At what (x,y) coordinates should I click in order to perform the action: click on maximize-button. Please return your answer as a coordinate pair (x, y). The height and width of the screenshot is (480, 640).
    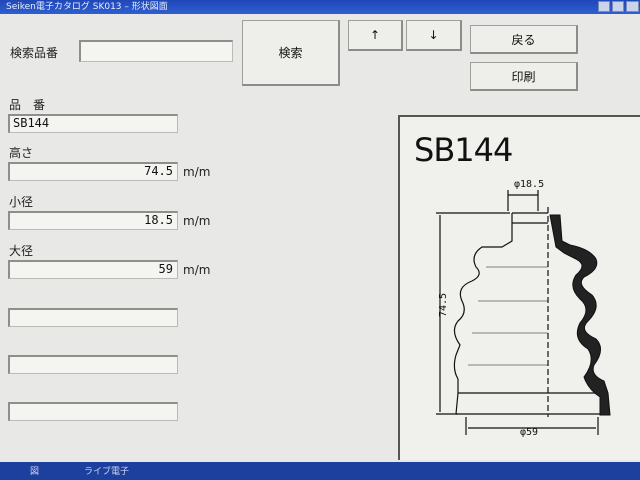
    Looking at the image, I should click on (618, 6).